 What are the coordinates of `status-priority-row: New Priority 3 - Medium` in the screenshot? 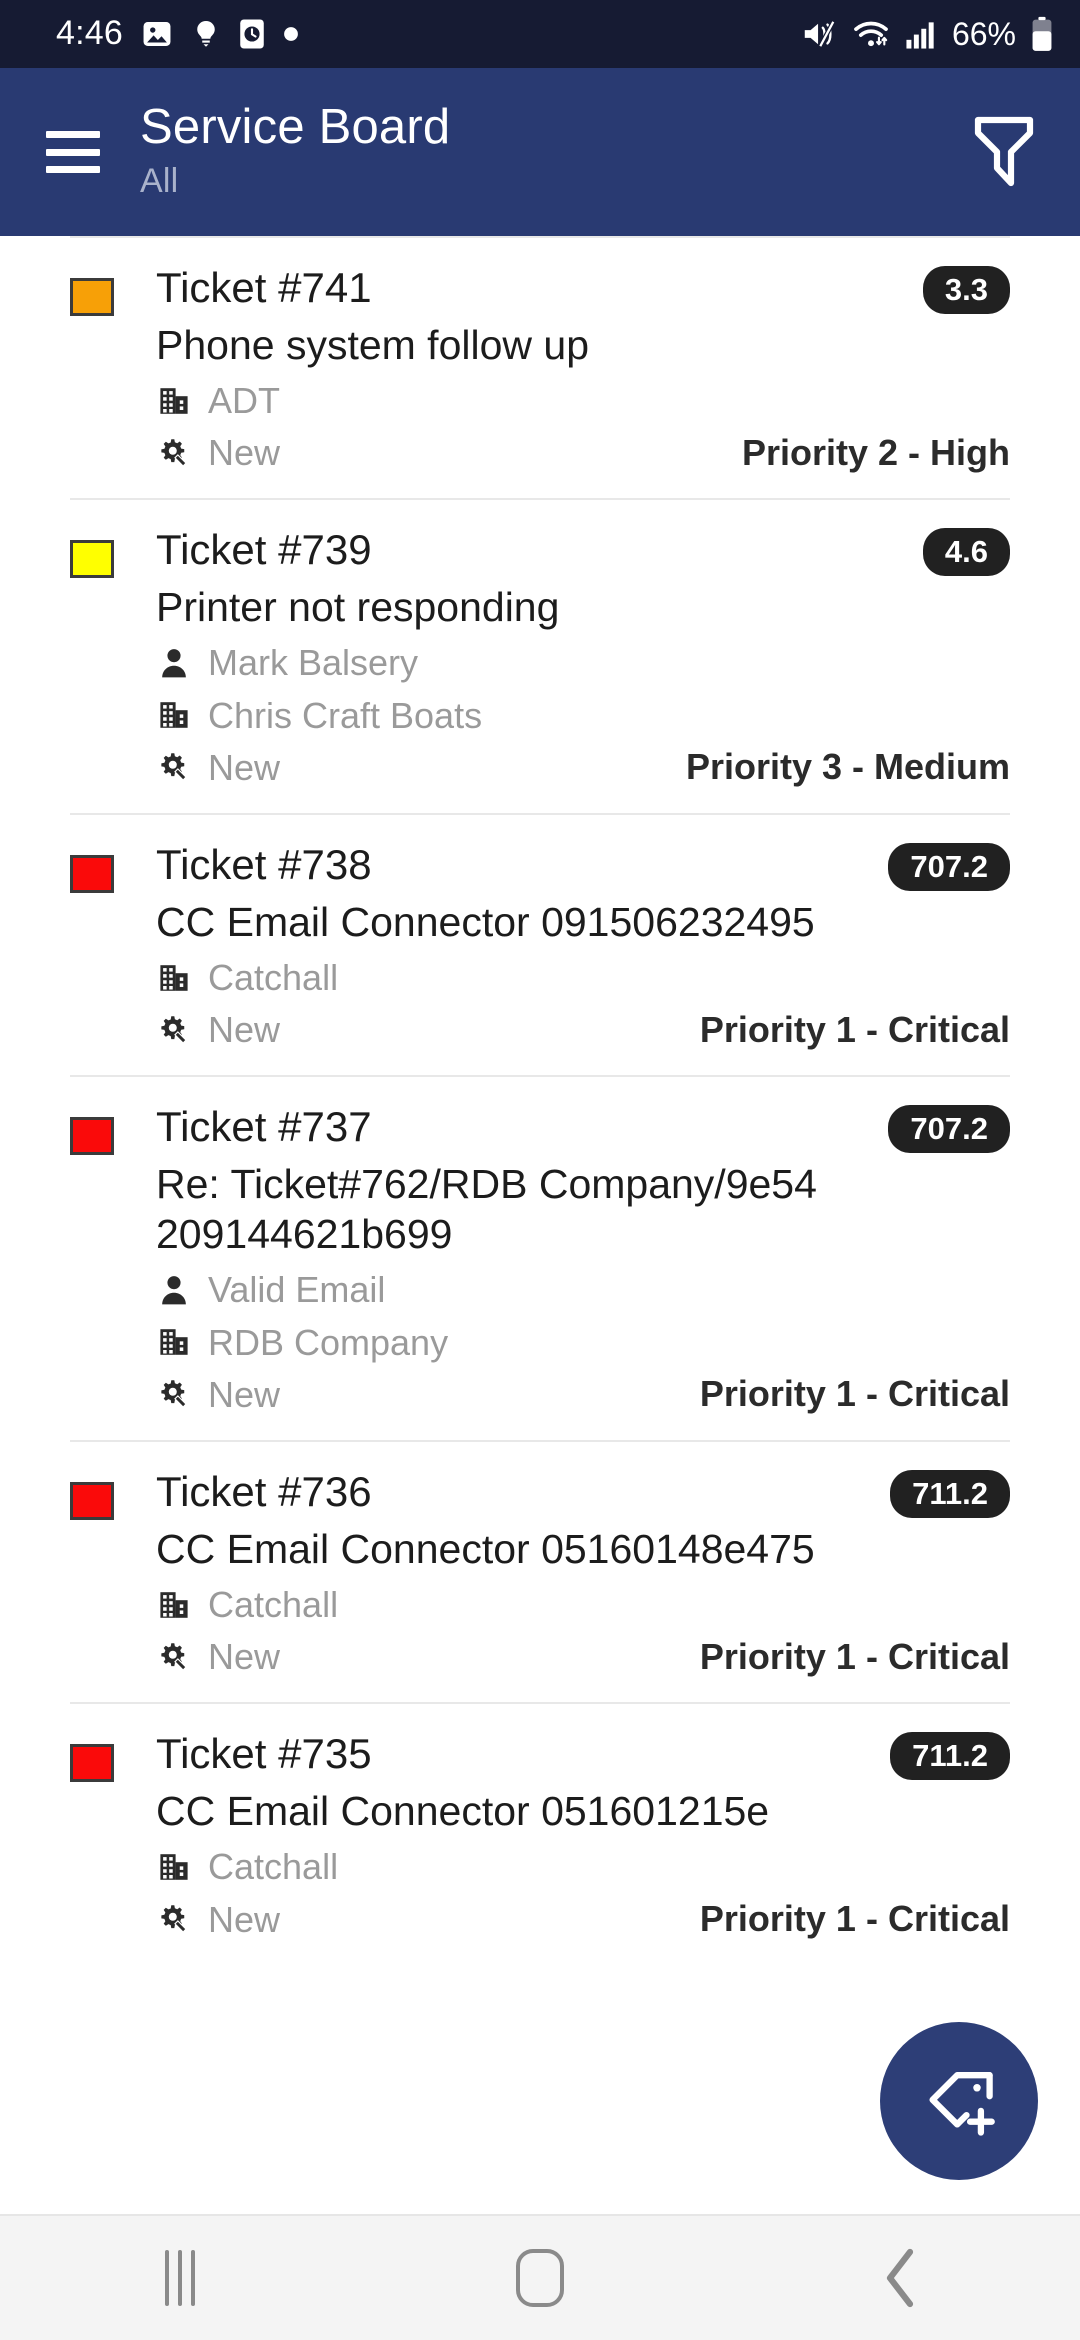 It's located at (583, 767).